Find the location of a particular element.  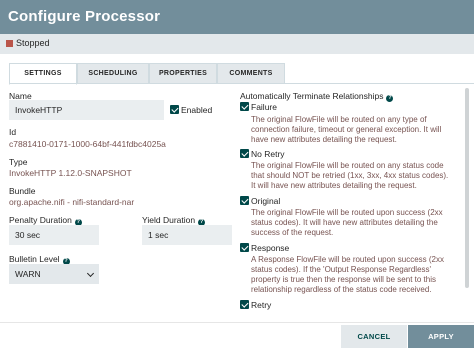

enabled-label: Enabled is located at coordinates (197, 110).